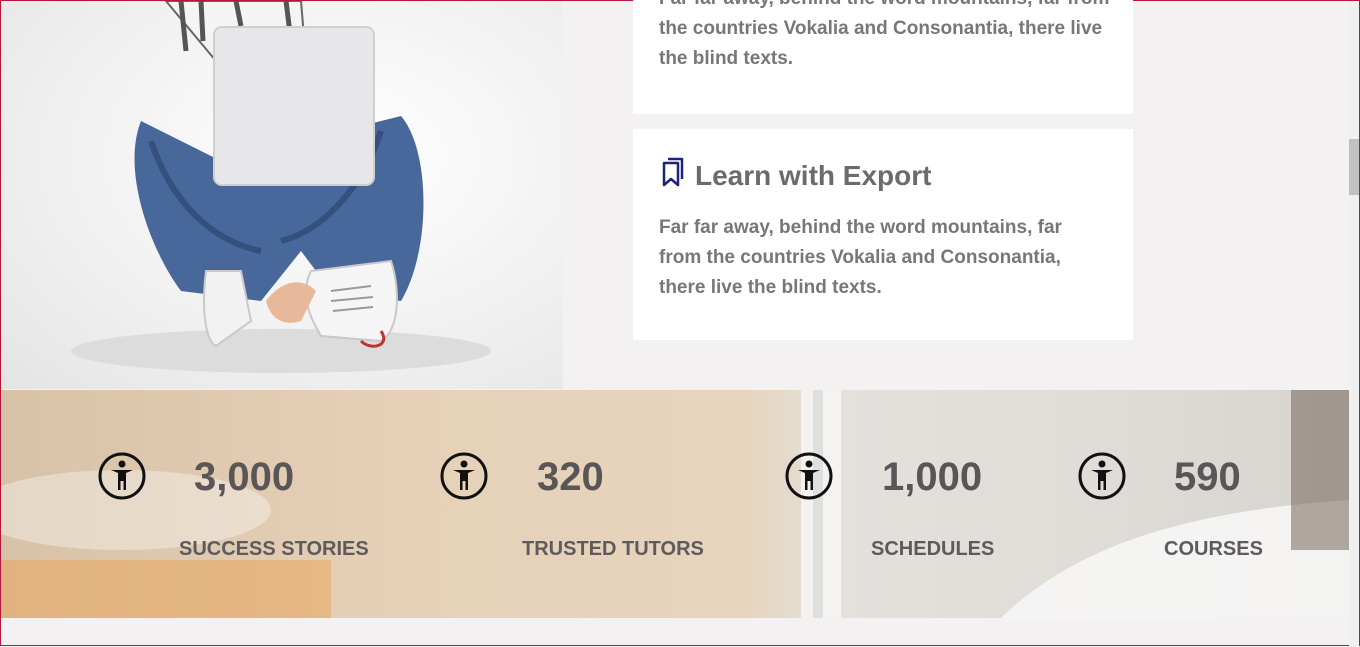 This screenshot has width=1360, height=647. I want to click on stat-number: 320, so click(570, 477).